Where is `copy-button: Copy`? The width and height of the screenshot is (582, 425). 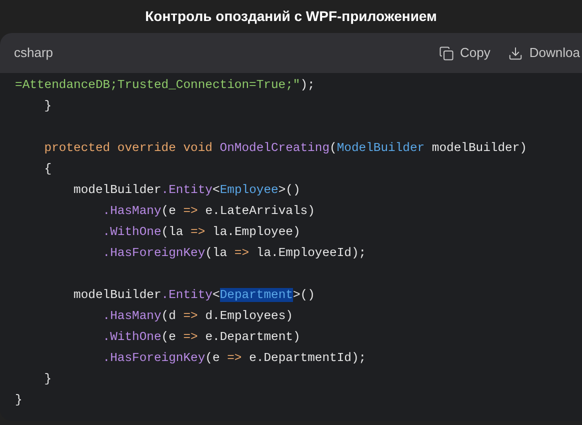
copy-button: Copy is located at coordinates (464, 53).